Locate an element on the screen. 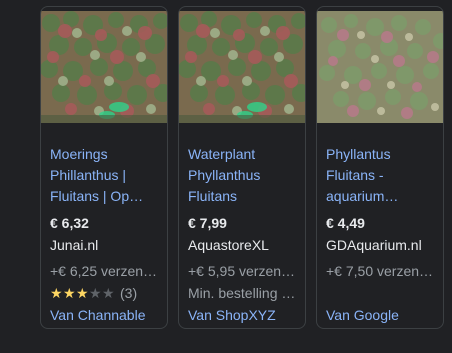  store-name: Junai.nl is located at coordinates (74, 245).